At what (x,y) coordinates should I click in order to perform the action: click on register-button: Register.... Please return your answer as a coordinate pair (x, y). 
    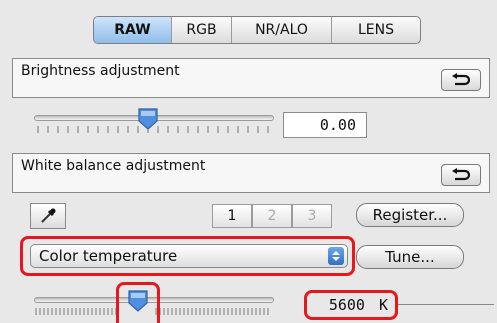
    Looking at the image, I should click on (410, 215).